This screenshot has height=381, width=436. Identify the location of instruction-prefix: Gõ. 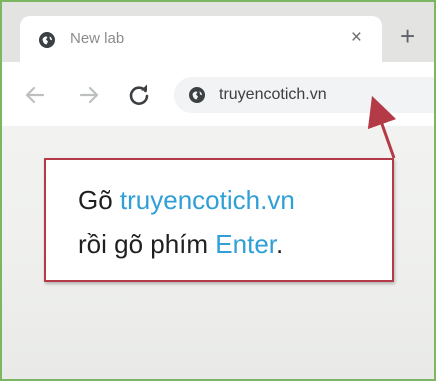
(99, 200).